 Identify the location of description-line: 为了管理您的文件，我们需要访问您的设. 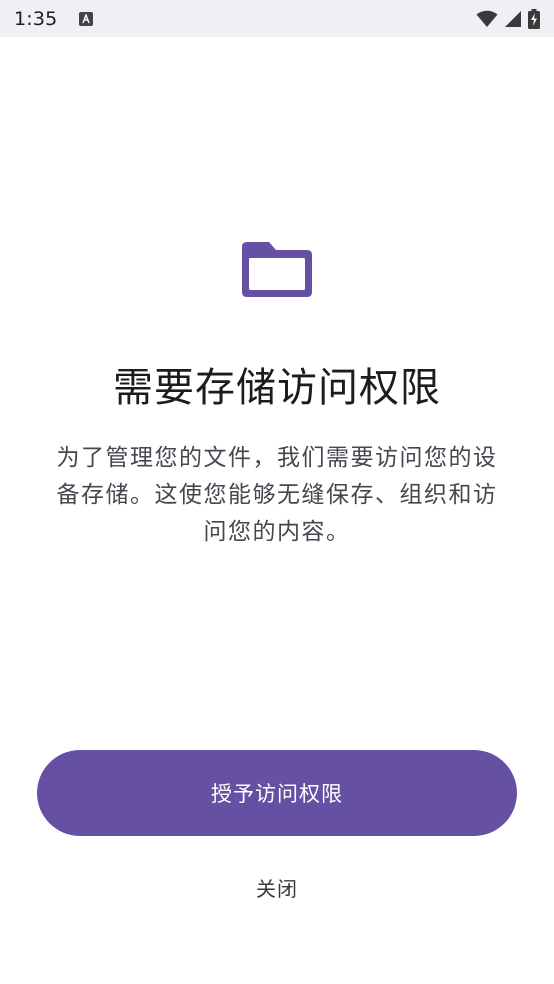
(277, 458).